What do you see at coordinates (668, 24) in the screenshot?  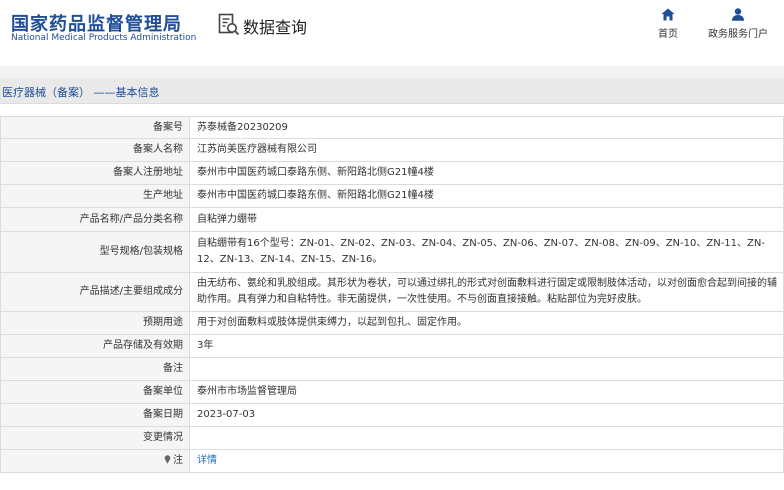 I see `nav-home-button: 首页` at bounding box center [668, 24].